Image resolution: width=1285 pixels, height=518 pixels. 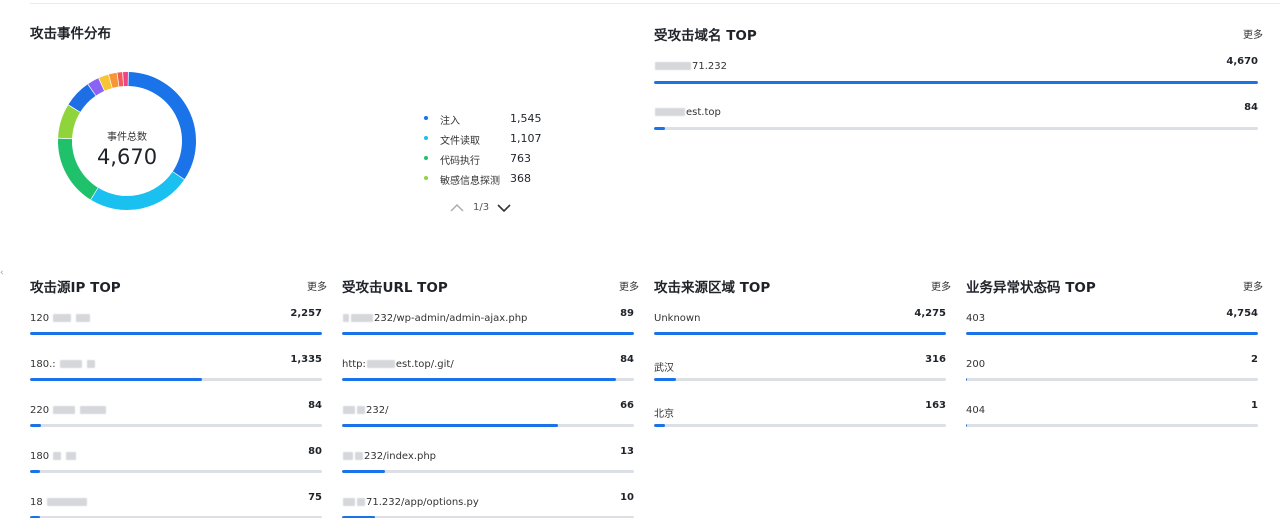 What do you see at coordinates (317, 285) in the screenshot?
I see `ip-more-link: 更多` at bounding box center [317, 285].